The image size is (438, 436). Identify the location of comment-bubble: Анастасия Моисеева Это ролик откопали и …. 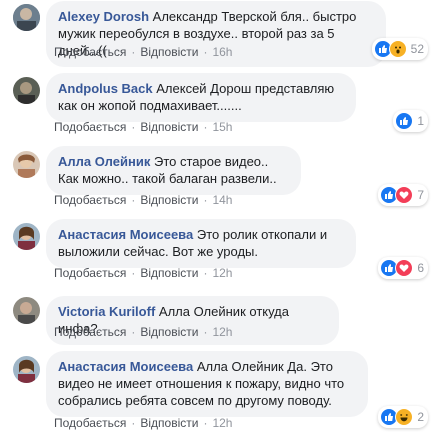
(201, 243).